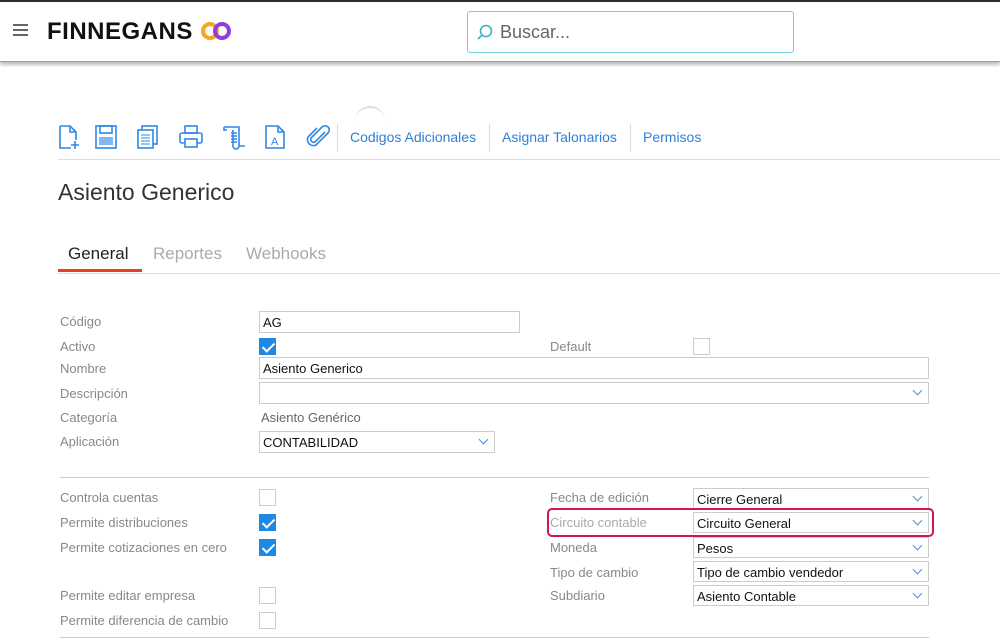  What do you see at coordinates (120, 31) in the screenshot?
I see `brand-name: FINNEGANS` at bounding box center [120, 31].